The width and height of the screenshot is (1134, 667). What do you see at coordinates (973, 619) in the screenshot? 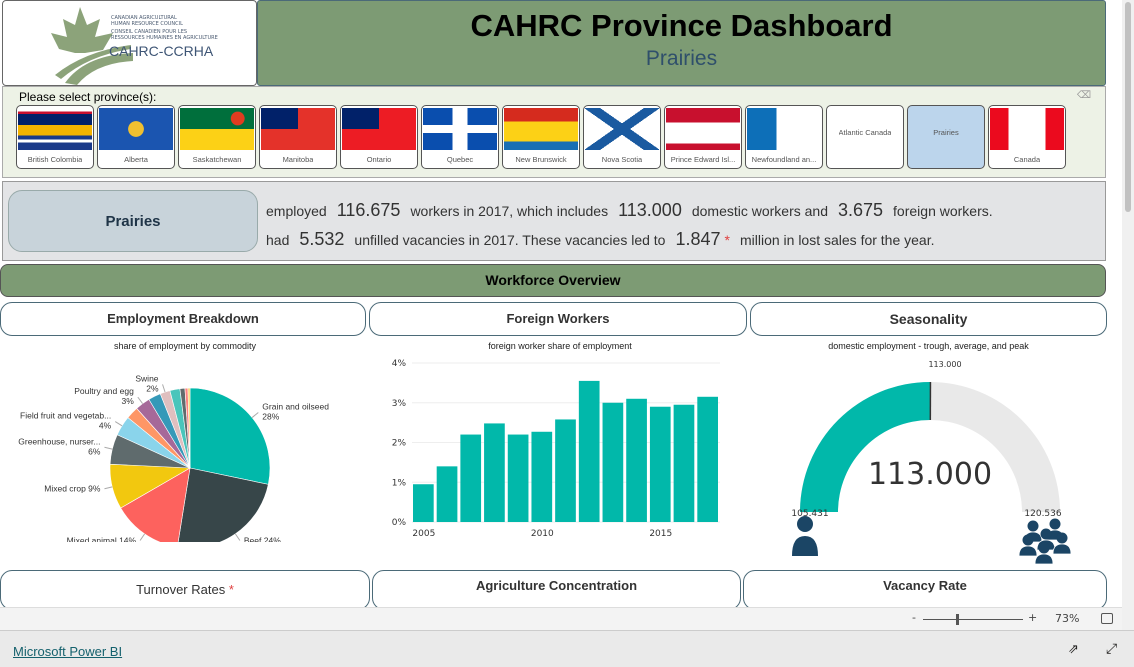
I see `zoom-slider` at bounding box center [973, 619].